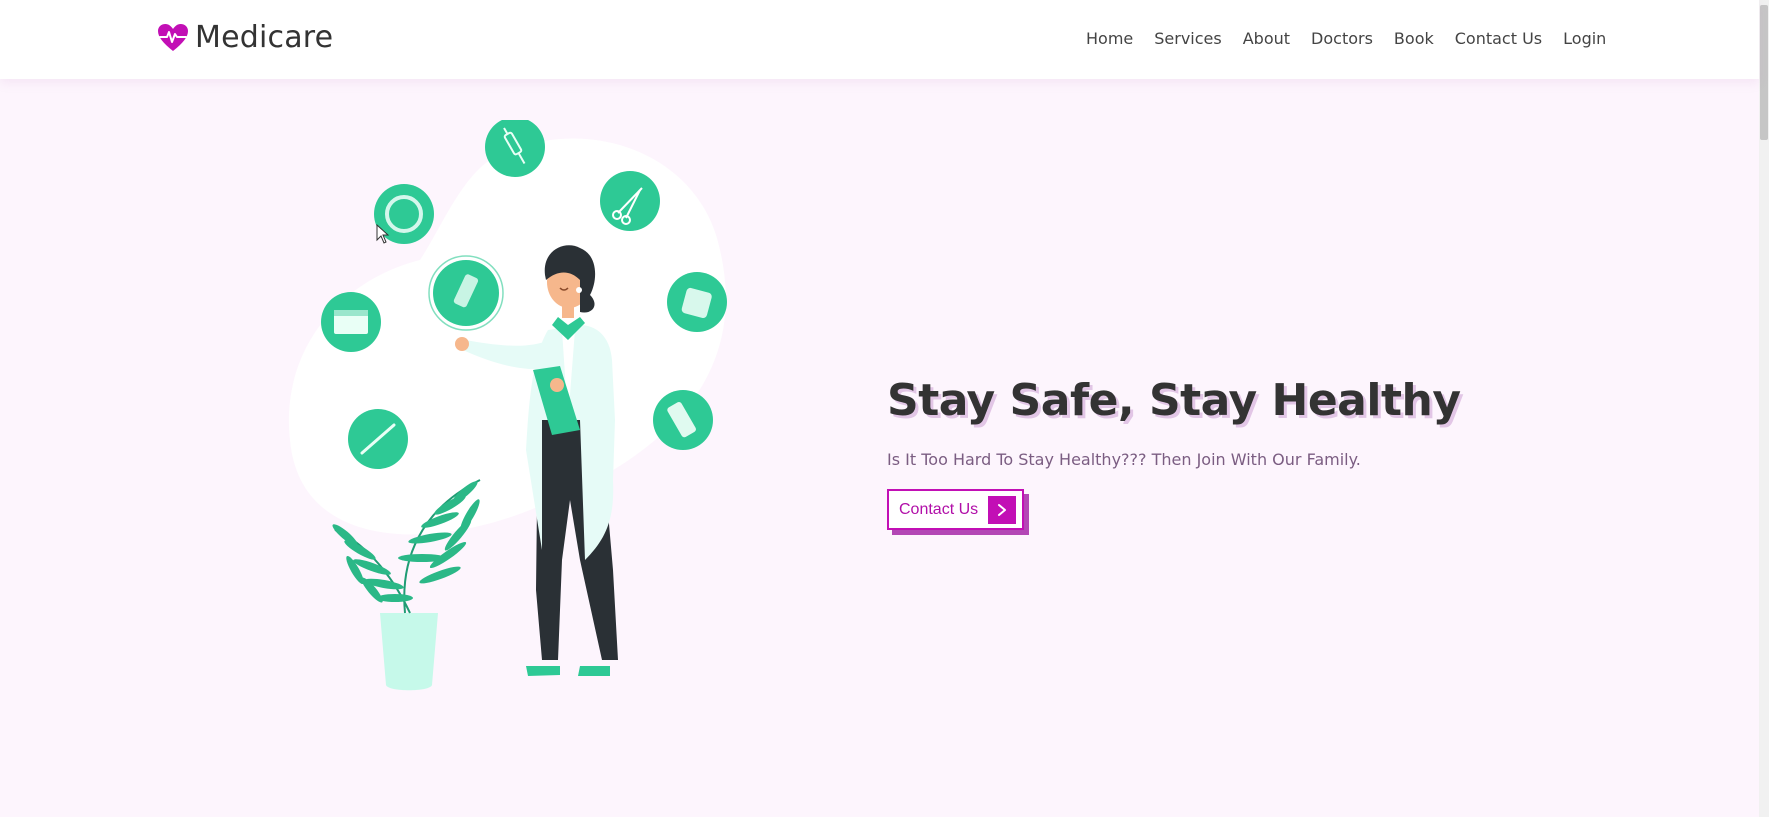 This screenshot has height=817, width=1769. What do you see at coordinates (1174, 400) in the screenshot?
I see `hero-title: Stay Safe, Stay Healthy` at bounding box center [1174, 400].